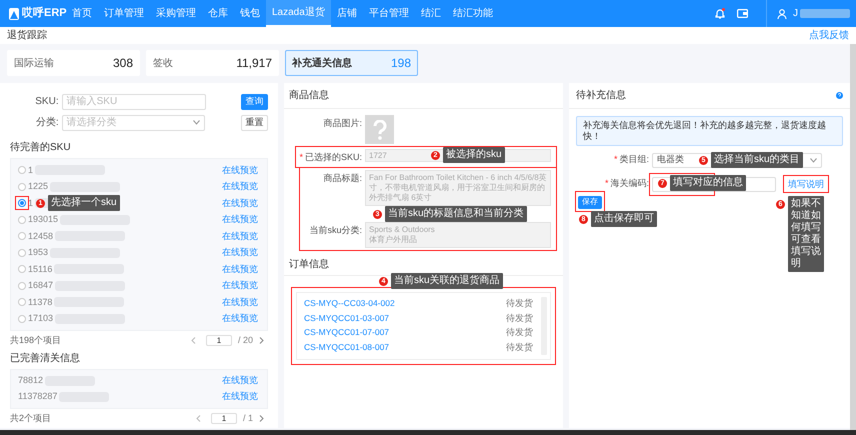 This screenshot has width=856, height=435. What do you see at coordinates (36, 340) in the screenshot?
I see `item-count: 共198个项目` at bounding box center [36, 340].